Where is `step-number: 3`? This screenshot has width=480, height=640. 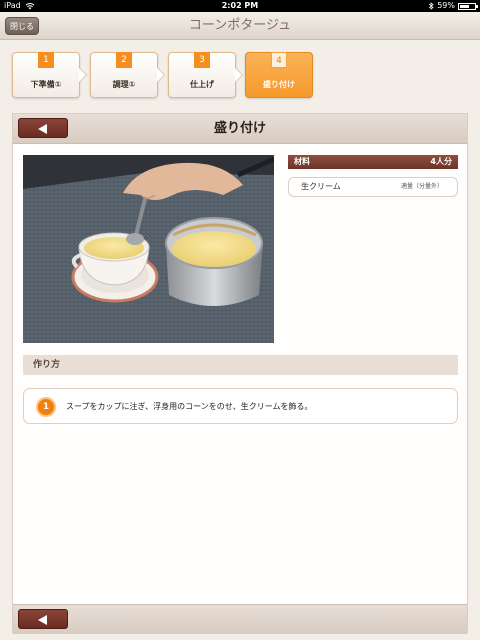
step-number: 3 is located at coordinates (202, 60).